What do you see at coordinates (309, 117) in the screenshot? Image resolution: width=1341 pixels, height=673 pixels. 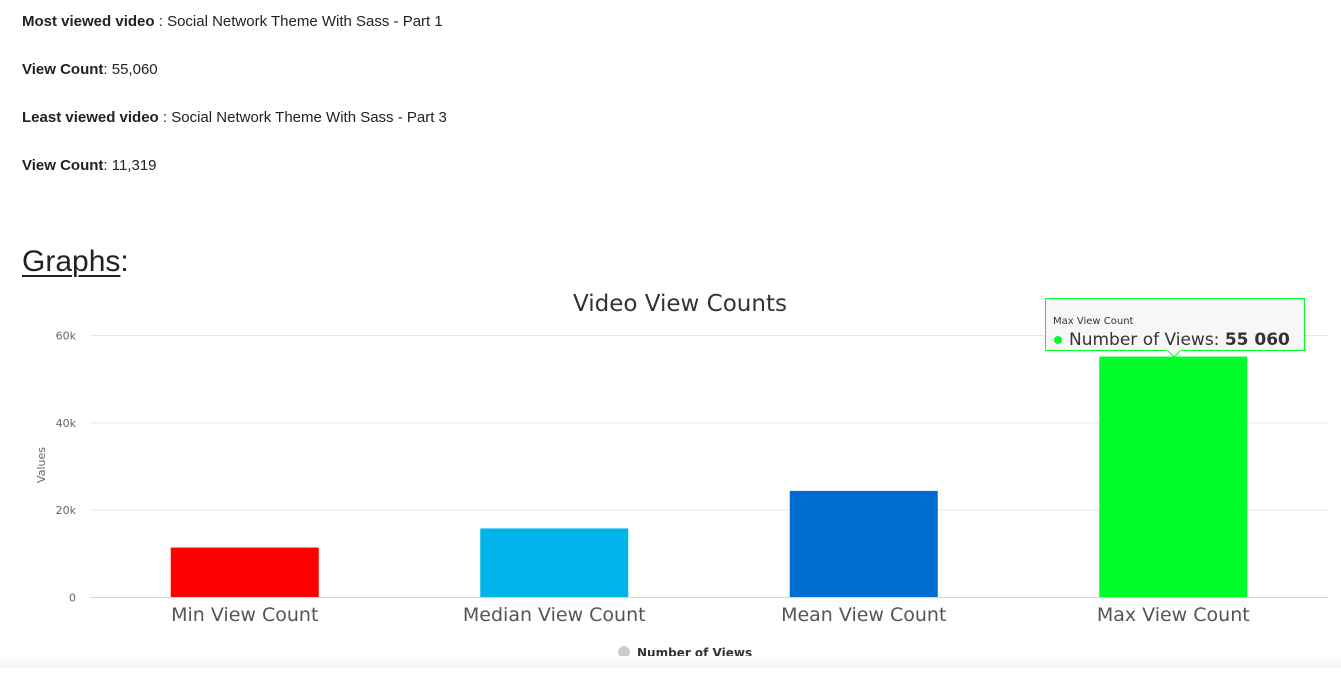 I see `least-viewed-title: Social Network Theme With Sass - Part 3` at bounding box center [309, 117].